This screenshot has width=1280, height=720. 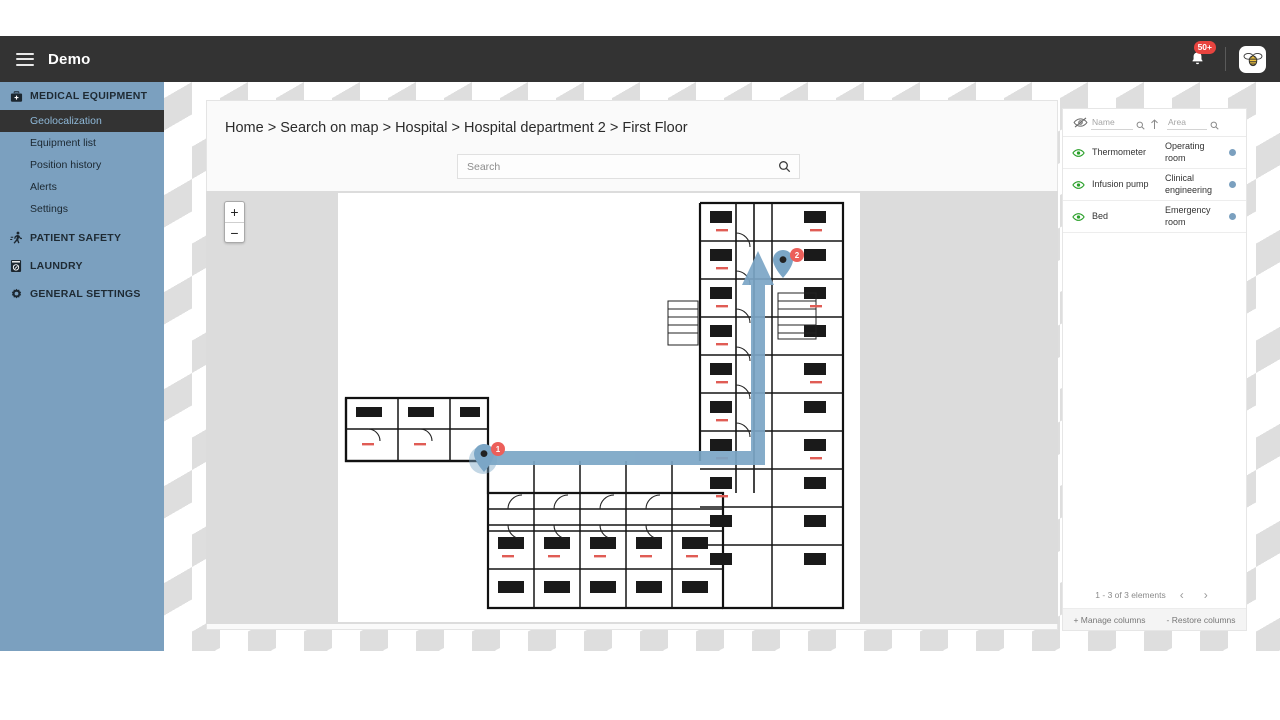 What do you see at coordinates (1154, 185) in the screenshot?
I see `table-row: Infusion pump Clinical engineering` at bounding box center [1154, 185].